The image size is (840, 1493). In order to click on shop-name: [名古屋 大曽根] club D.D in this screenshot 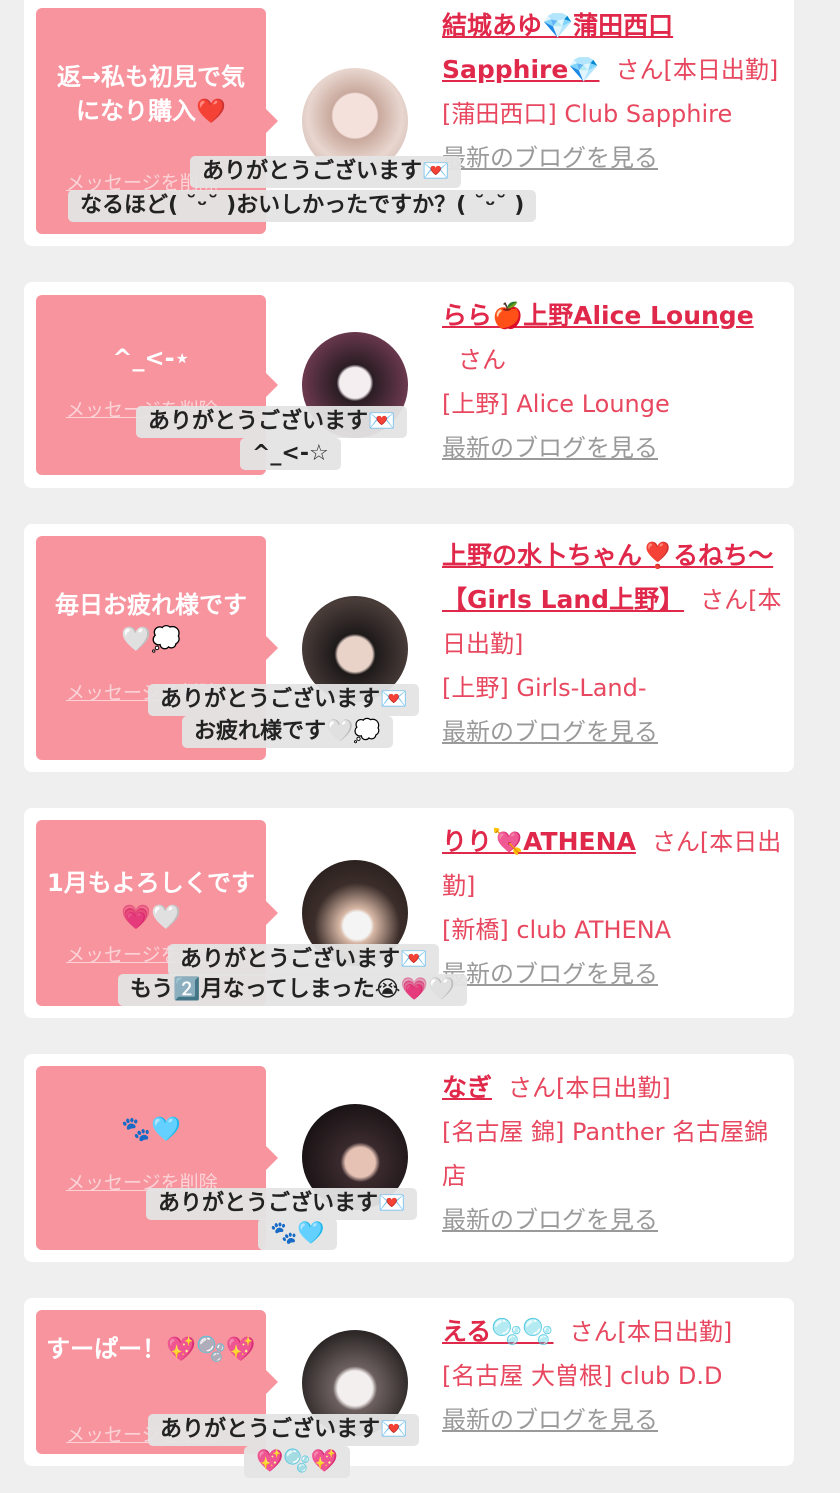, I will do `click(582, 1376)`.